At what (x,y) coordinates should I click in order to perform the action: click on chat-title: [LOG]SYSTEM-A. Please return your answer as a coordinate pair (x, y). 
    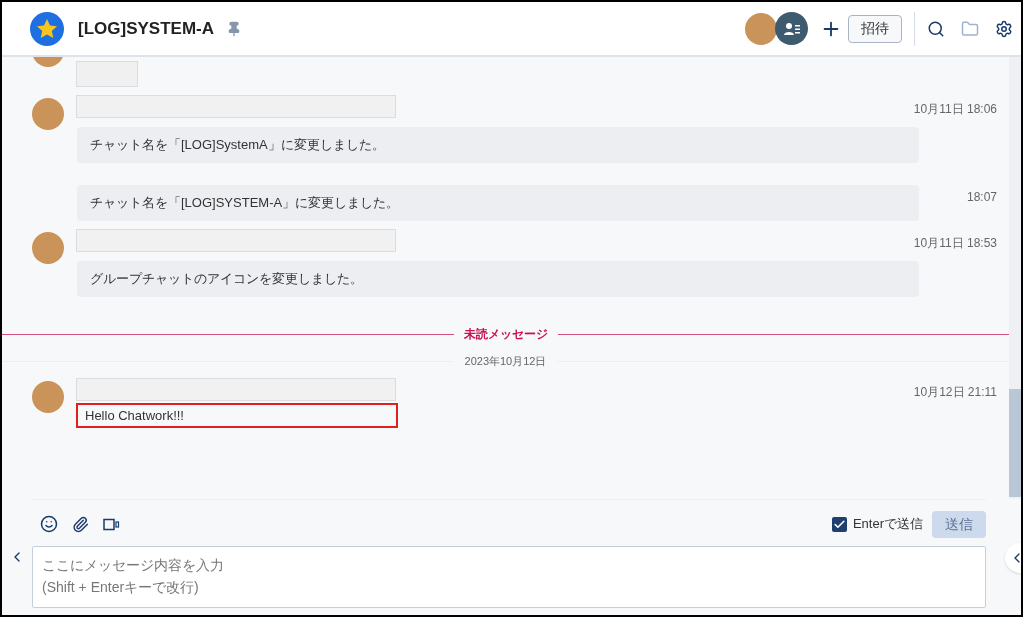
    Looking at the image, I should click on (146, 28).